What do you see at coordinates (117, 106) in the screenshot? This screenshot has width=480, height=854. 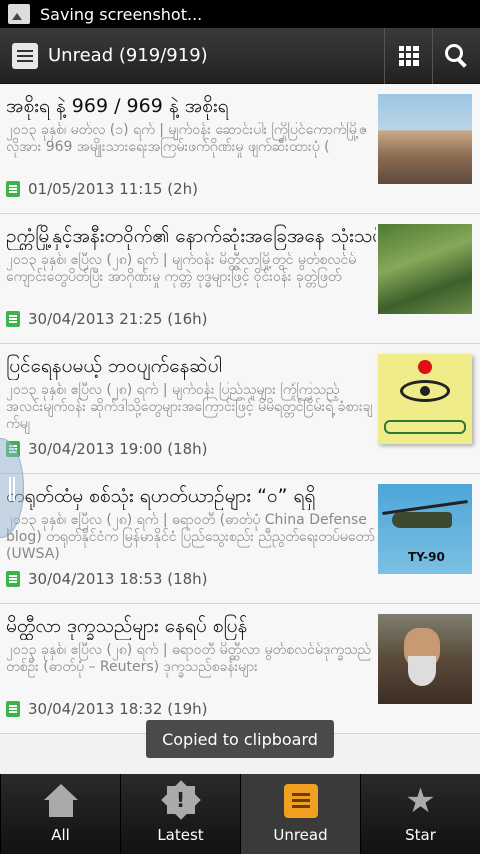 I see `article-title: အစိုးရ နဲ့ 969 / 969 နဲ့ အစိုးရ` at bounding box center [117, 106].